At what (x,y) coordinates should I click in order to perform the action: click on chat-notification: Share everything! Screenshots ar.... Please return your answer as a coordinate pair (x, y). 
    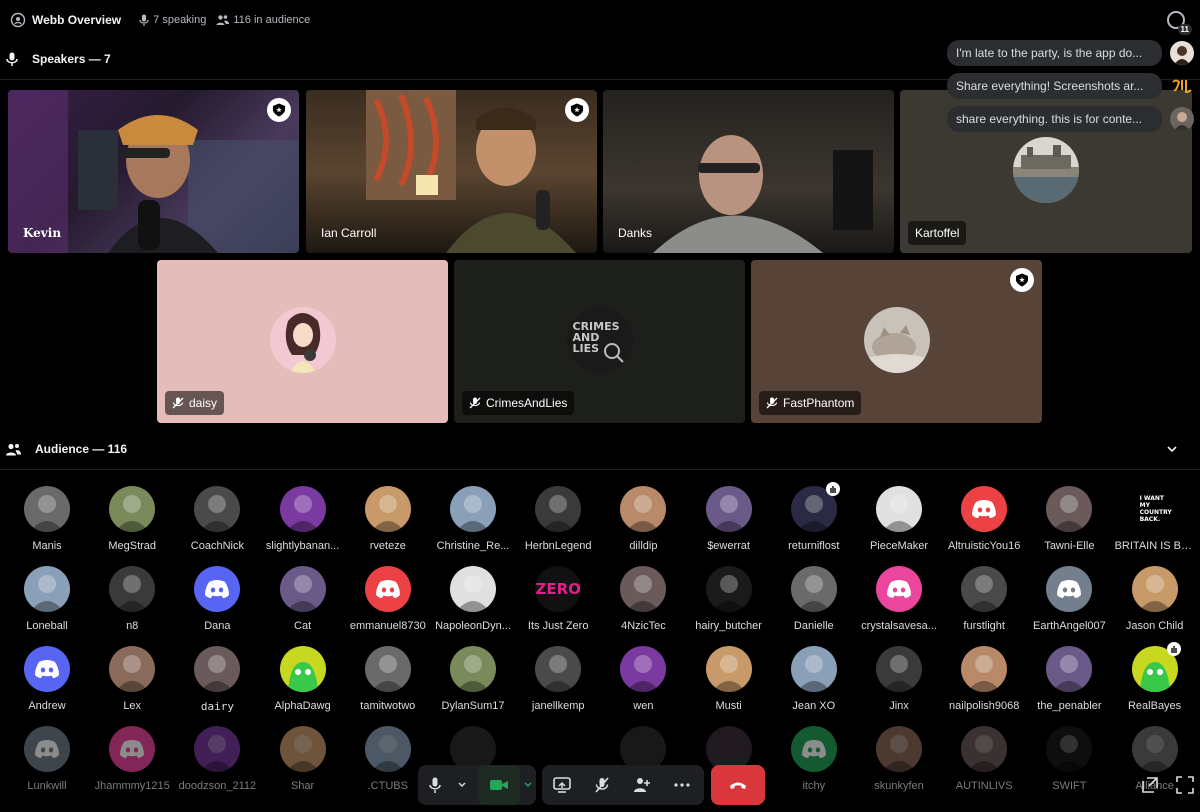
    Looking at the image, I should click on (1054, 86).